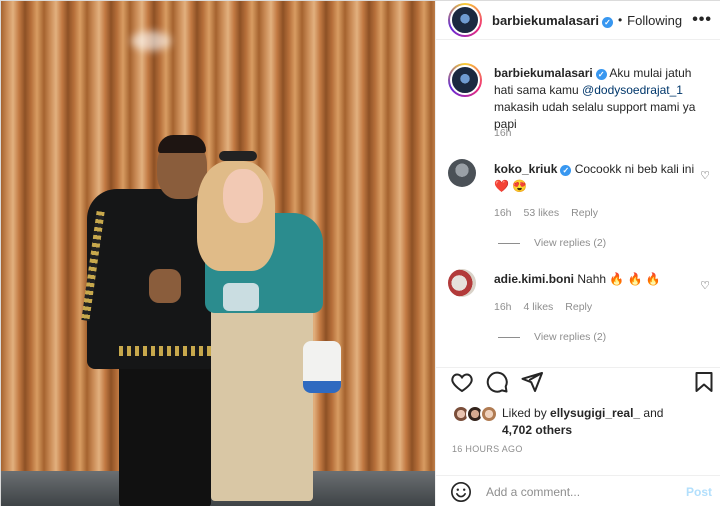  I want to click on author-avatar, so click(465, 20).